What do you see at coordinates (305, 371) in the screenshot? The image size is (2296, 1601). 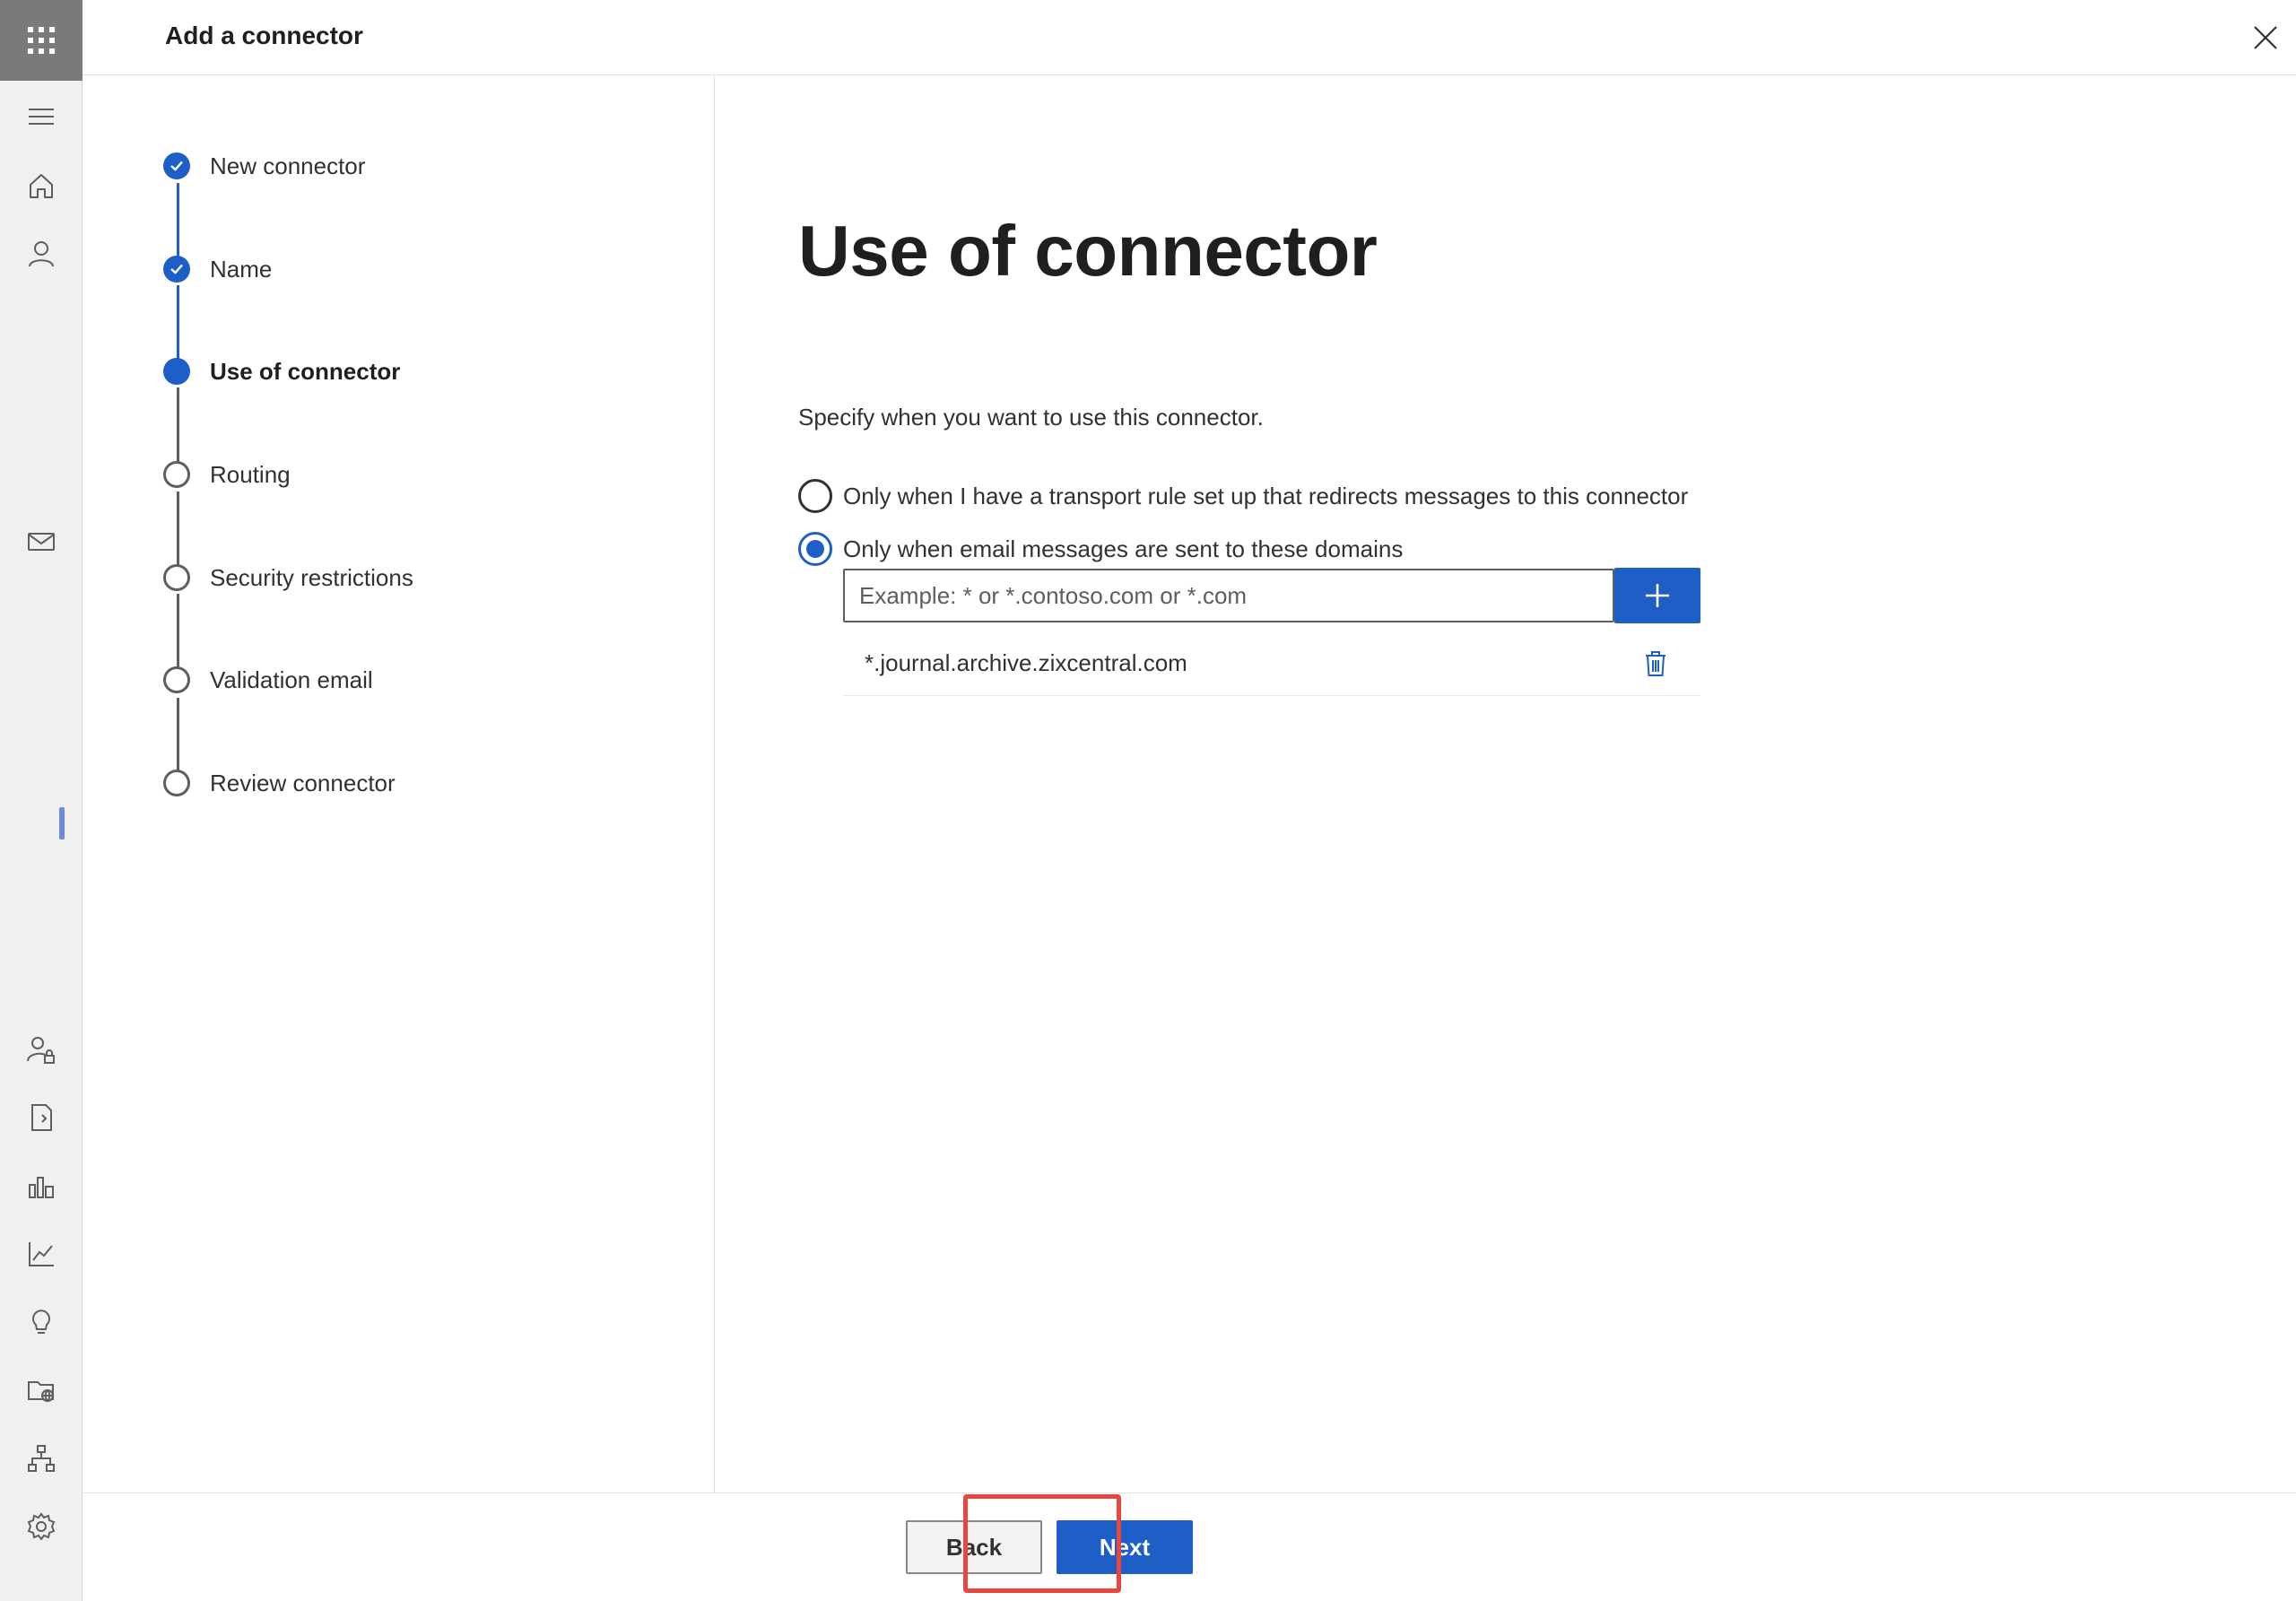 I see `step-label: Use of connector` at bounding box center [305, 371].